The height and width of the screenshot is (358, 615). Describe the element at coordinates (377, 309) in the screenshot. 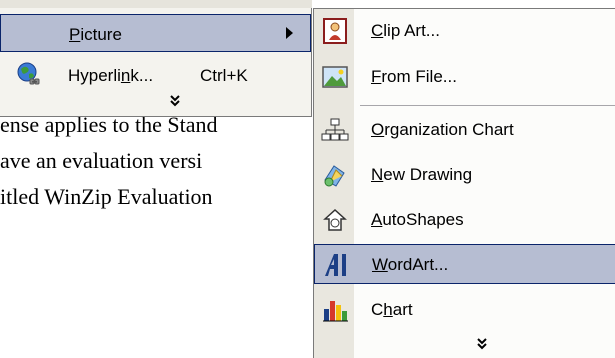

I see `label-part: C` at that location.